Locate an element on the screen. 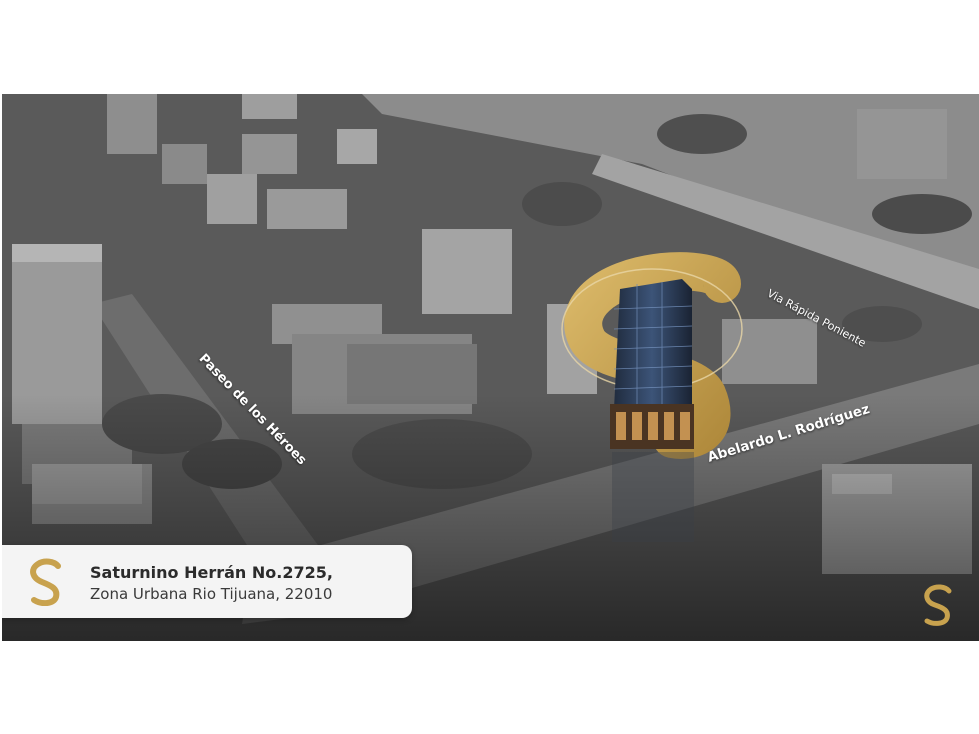 The image size is (979, 734). corner-s-logo-icon is located at coordinates (938, 605).